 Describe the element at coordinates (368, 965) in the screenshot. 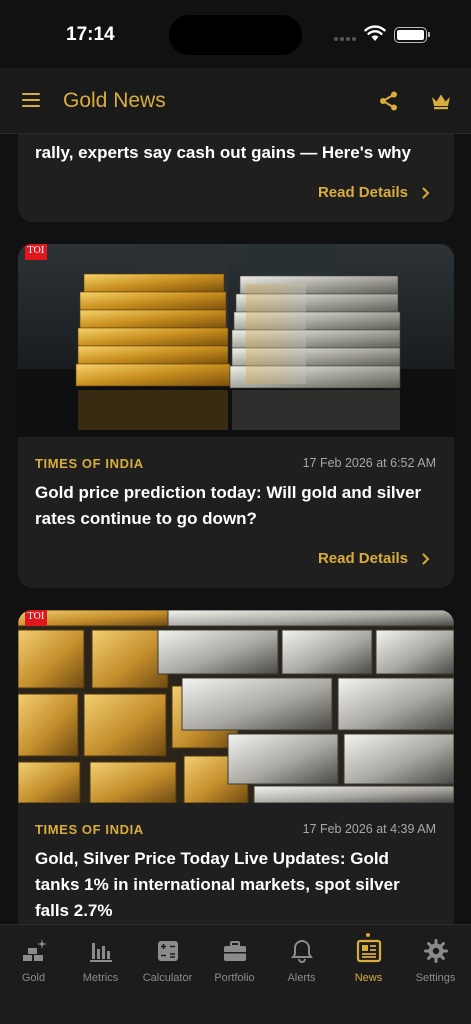

I see `tab-news: News` at that location.